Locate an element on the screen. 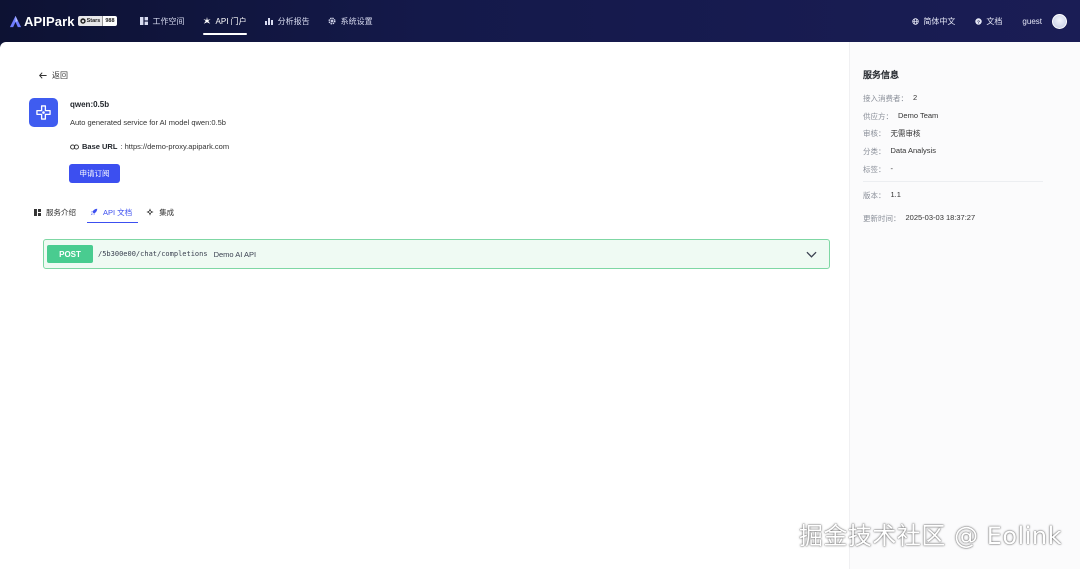  rocket-icon is located at coordinates (94, 212).